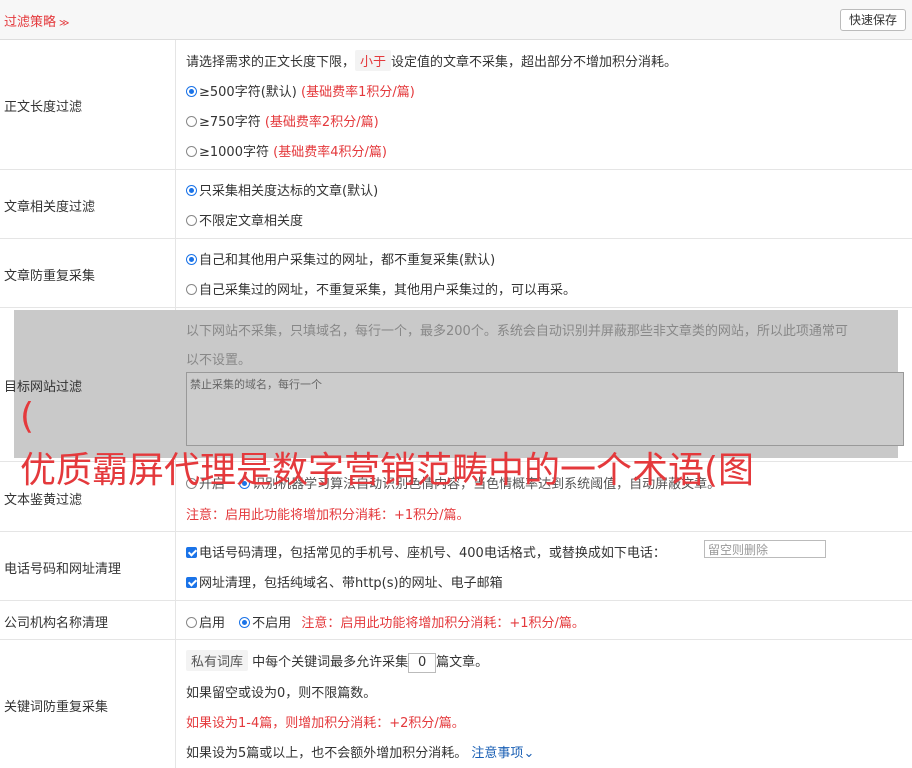 The height and width of the screenshot is (768, 912). I want to click on length-filter-label: 正文长度过滤, so click(43, 107).